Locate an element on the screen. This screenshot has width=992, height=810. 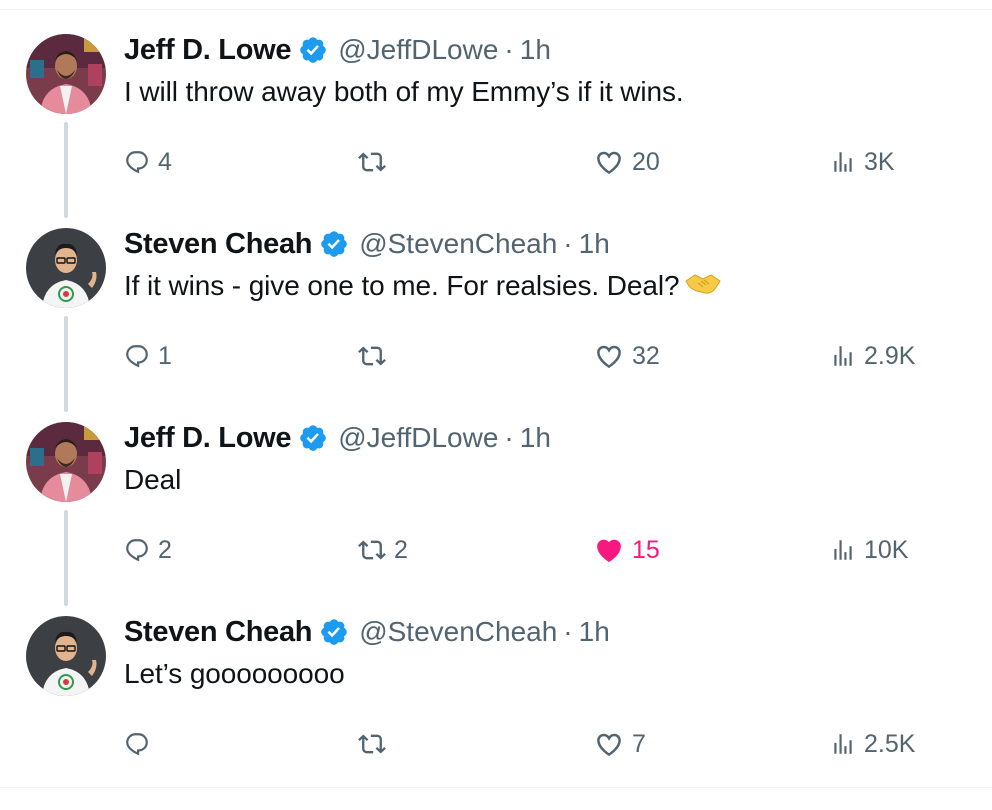
tweet-actions: 2 2 15 10K is located at coordinates (496, 550).